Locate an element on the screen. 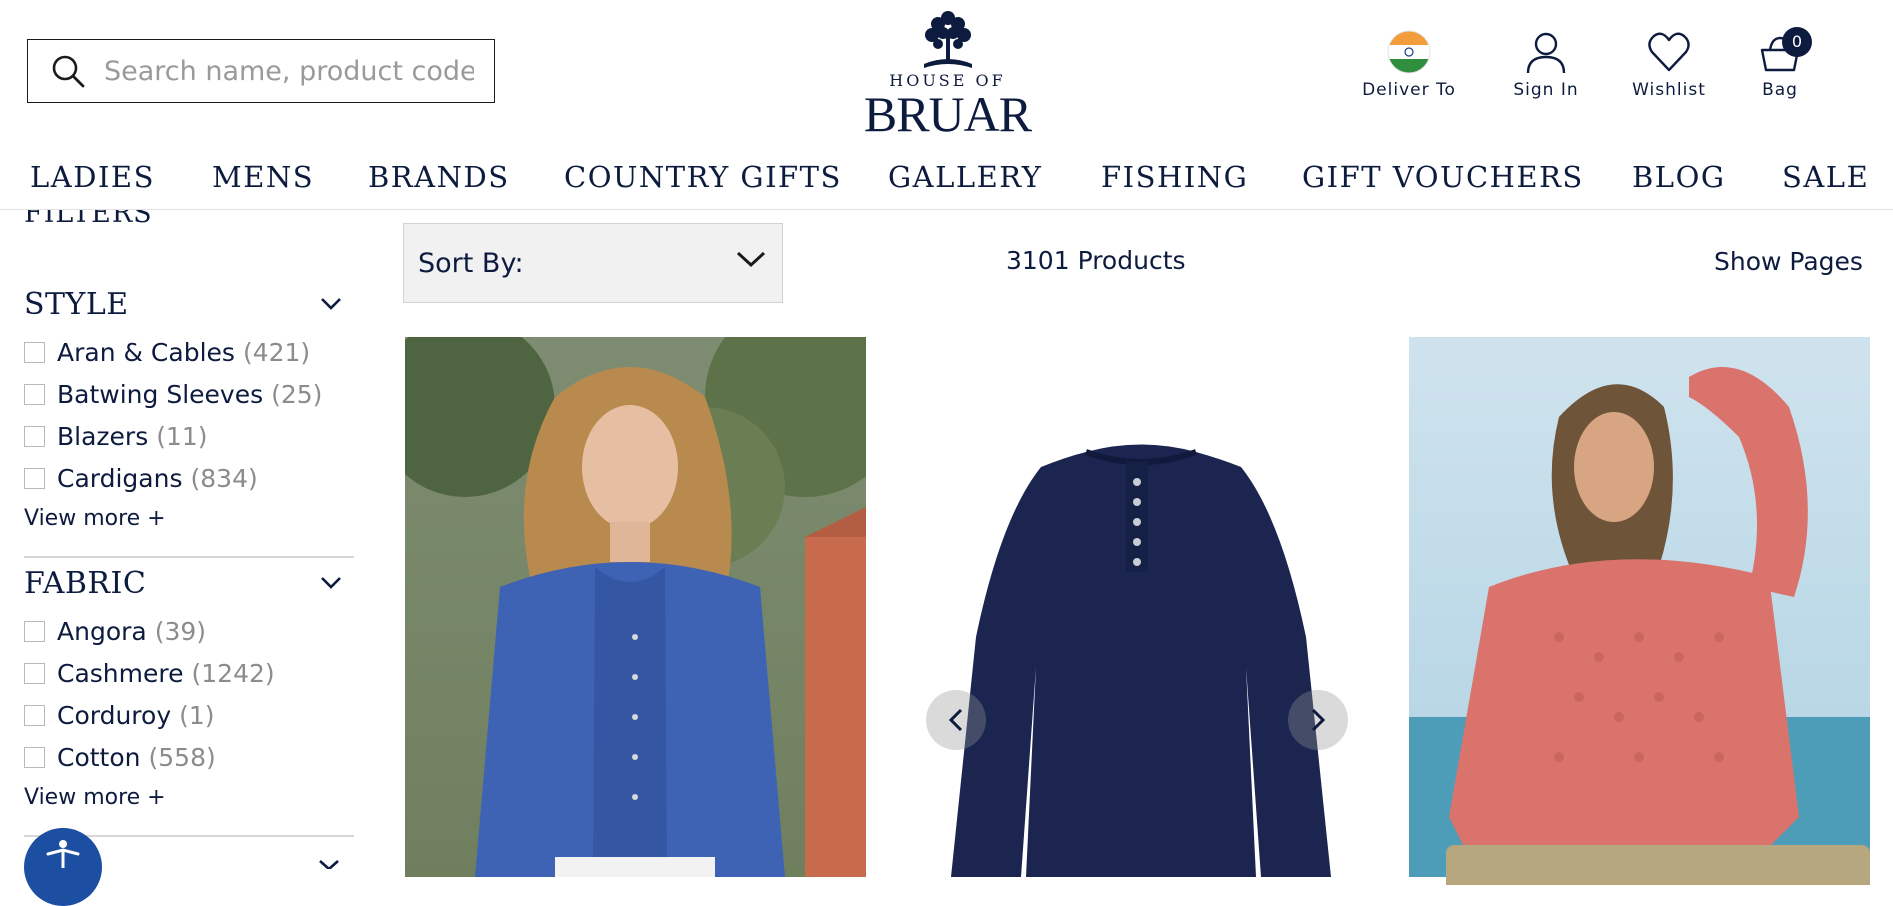 The width and height of the screenshot is (1893, 906). filter-option-label: Corduroy is located at coordinates (114, 715).